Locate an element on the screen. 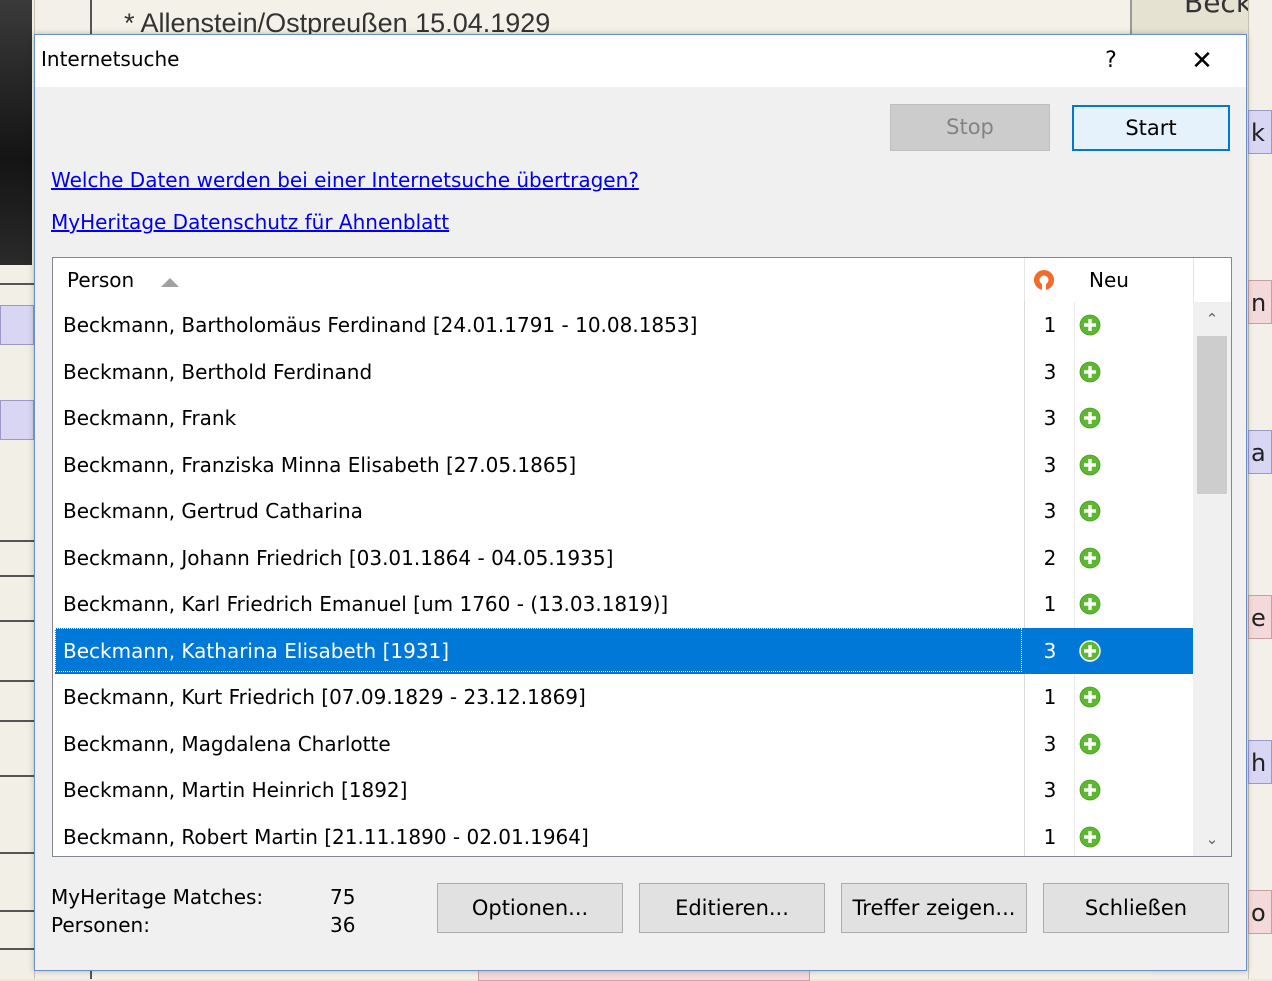 The height and width of the screenshot is (981, 1272). background-birth-record: * Allenstein/Ostpreußen 15.04.1929 is located at coordinates (627, 17).